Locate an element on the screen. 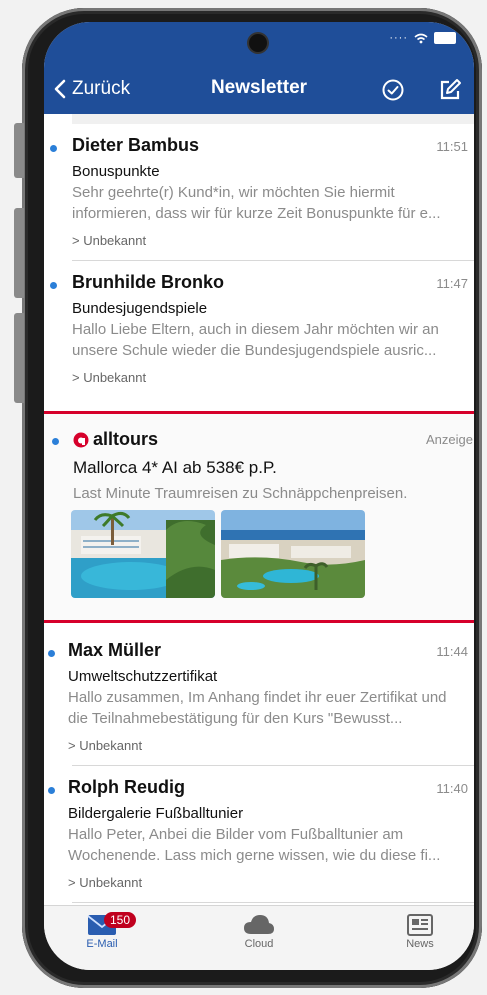 This screenshot has width=487, height=995. mail-subject: Bonuspunkte is located at coordinates (116, 171).